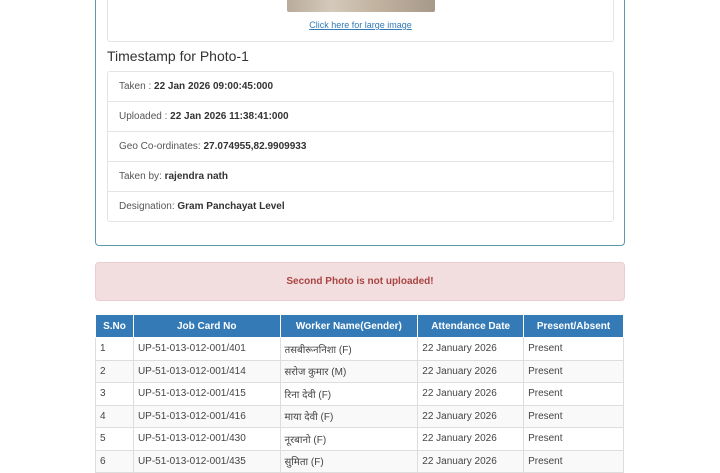 The height and width of the screenshot is (473, 720). I want to click on cell-worker-name: नूरबानो (F), so click(349, 439).